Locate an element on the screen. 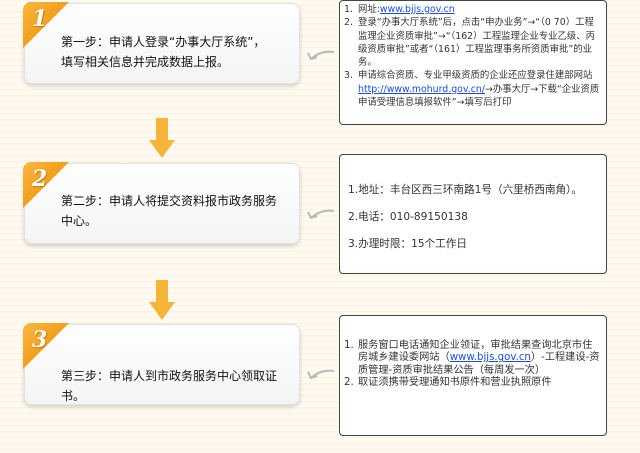 The height and width of the screenshot is (453, 640). step-2-number: 2 is located at coordinates (40, 179).